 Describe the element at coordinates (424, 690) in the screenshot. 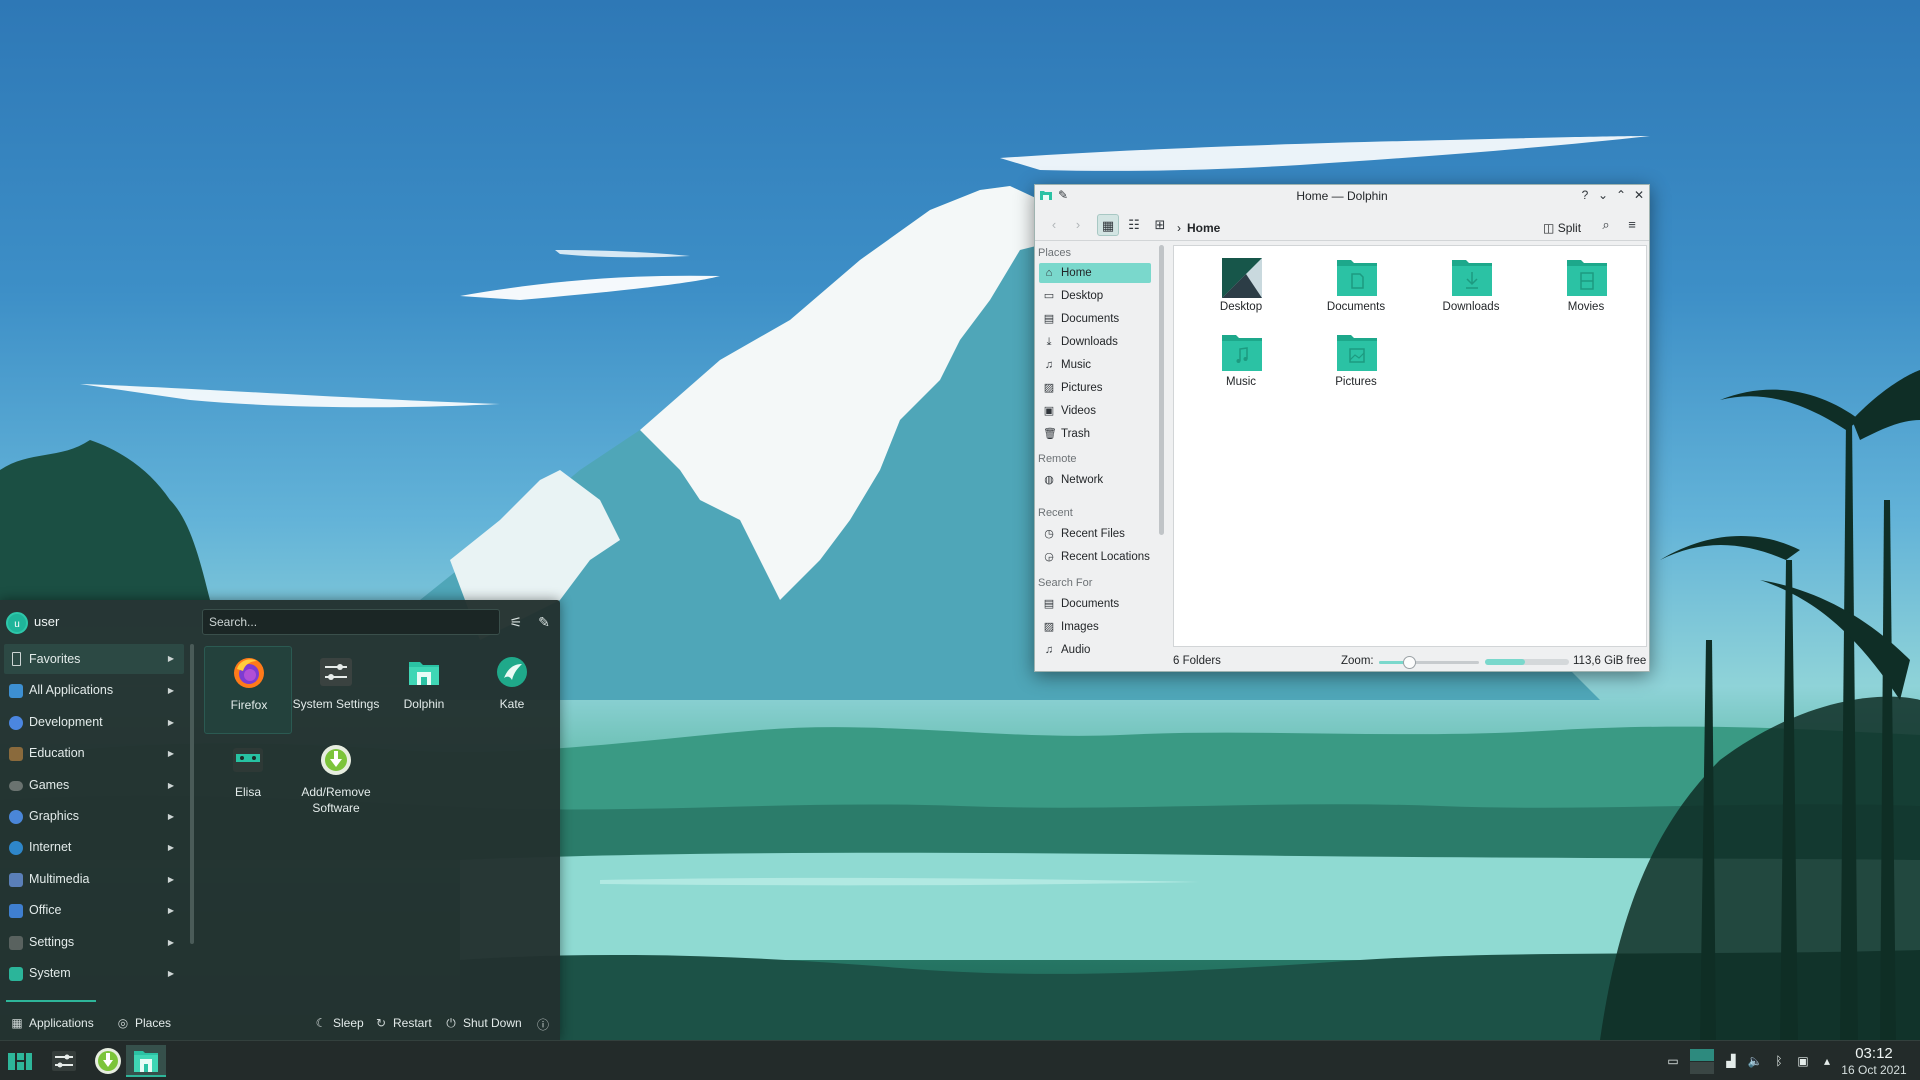

I see `app-dolphin: Dolphin` at that location.